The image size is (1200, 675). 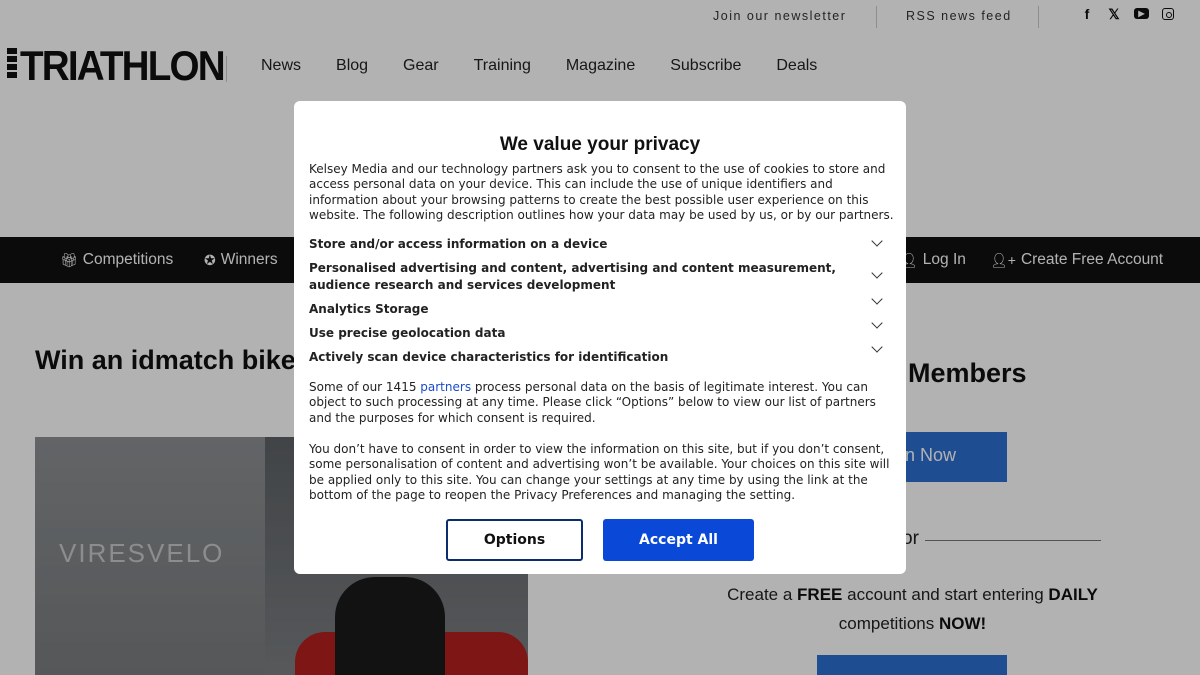 What do you see at coordinates (445, 387) in the screenshot?
I see `partners-link: partners` at bounding box center [445, 387].